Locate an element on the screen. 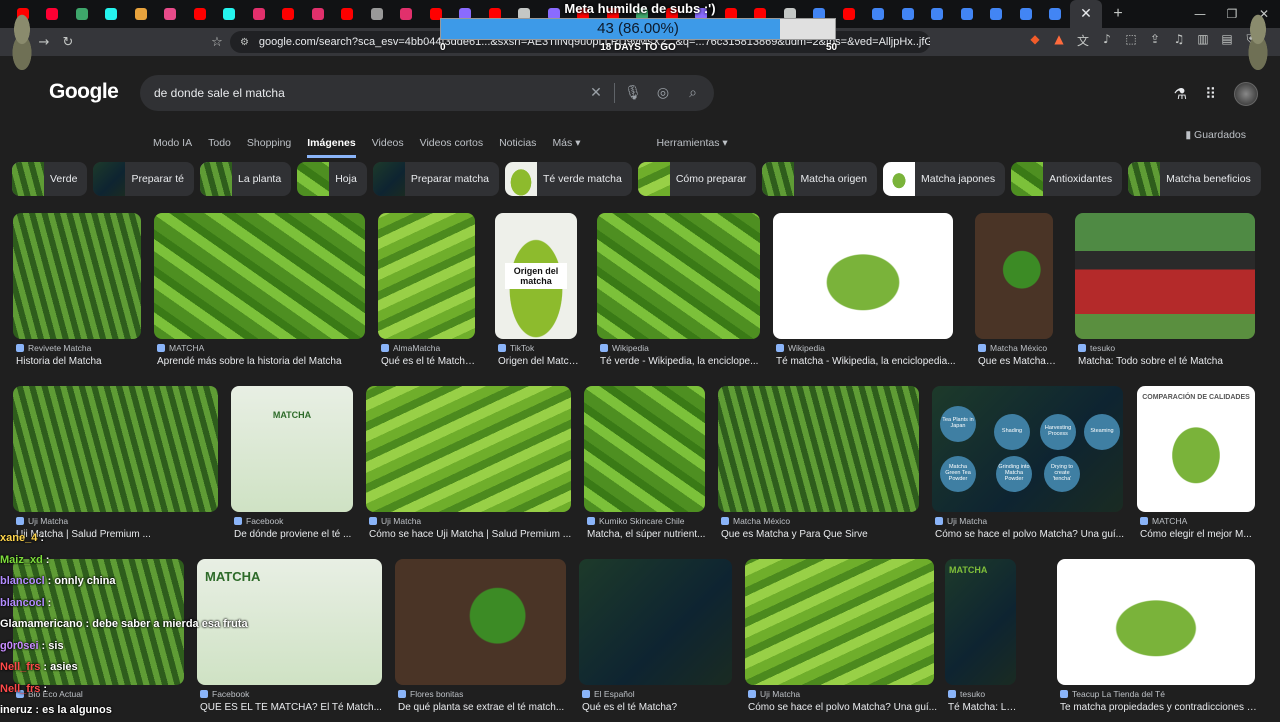 The height and width of the screenshot is (722, 1280). clear-icon: ✕ is located at coordinates (596, 93).